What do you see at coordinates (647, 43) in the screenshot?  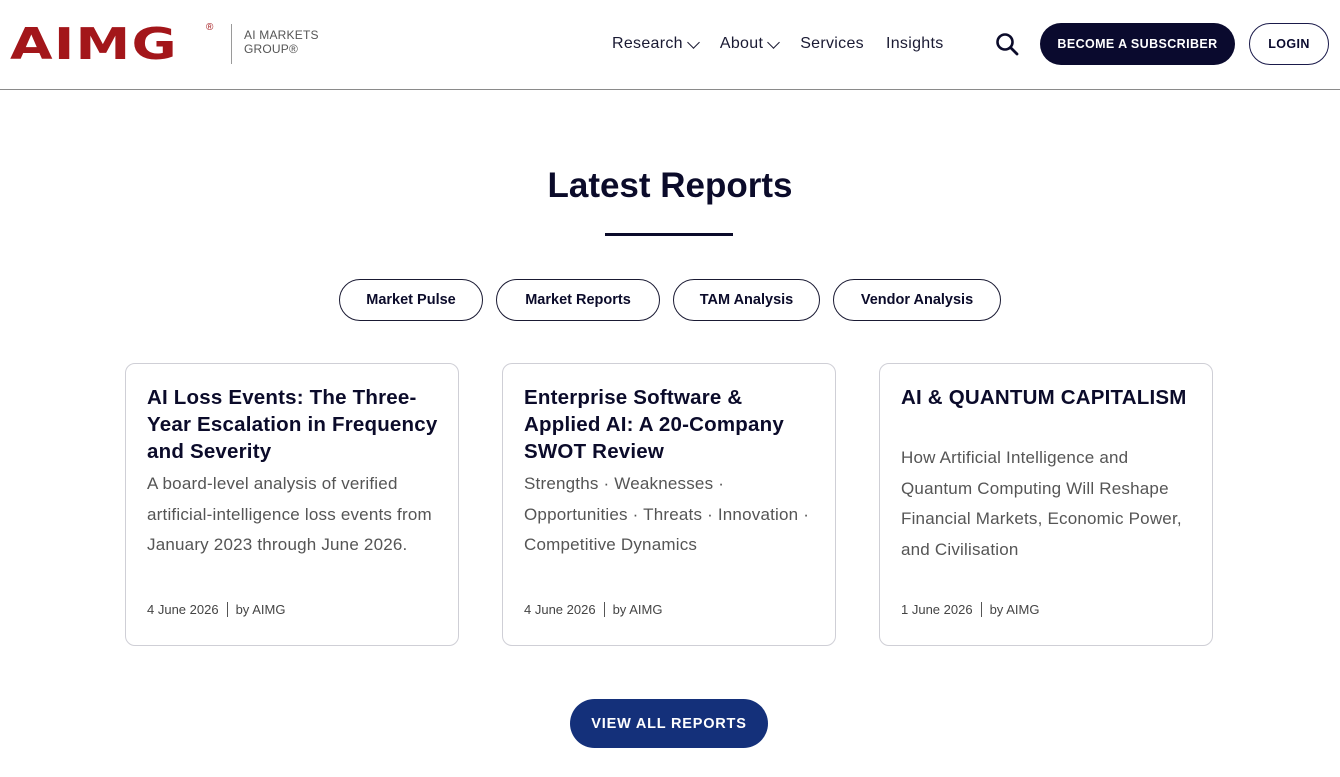 I see `nav-research-label: Research` at bounding box center [647, 43].